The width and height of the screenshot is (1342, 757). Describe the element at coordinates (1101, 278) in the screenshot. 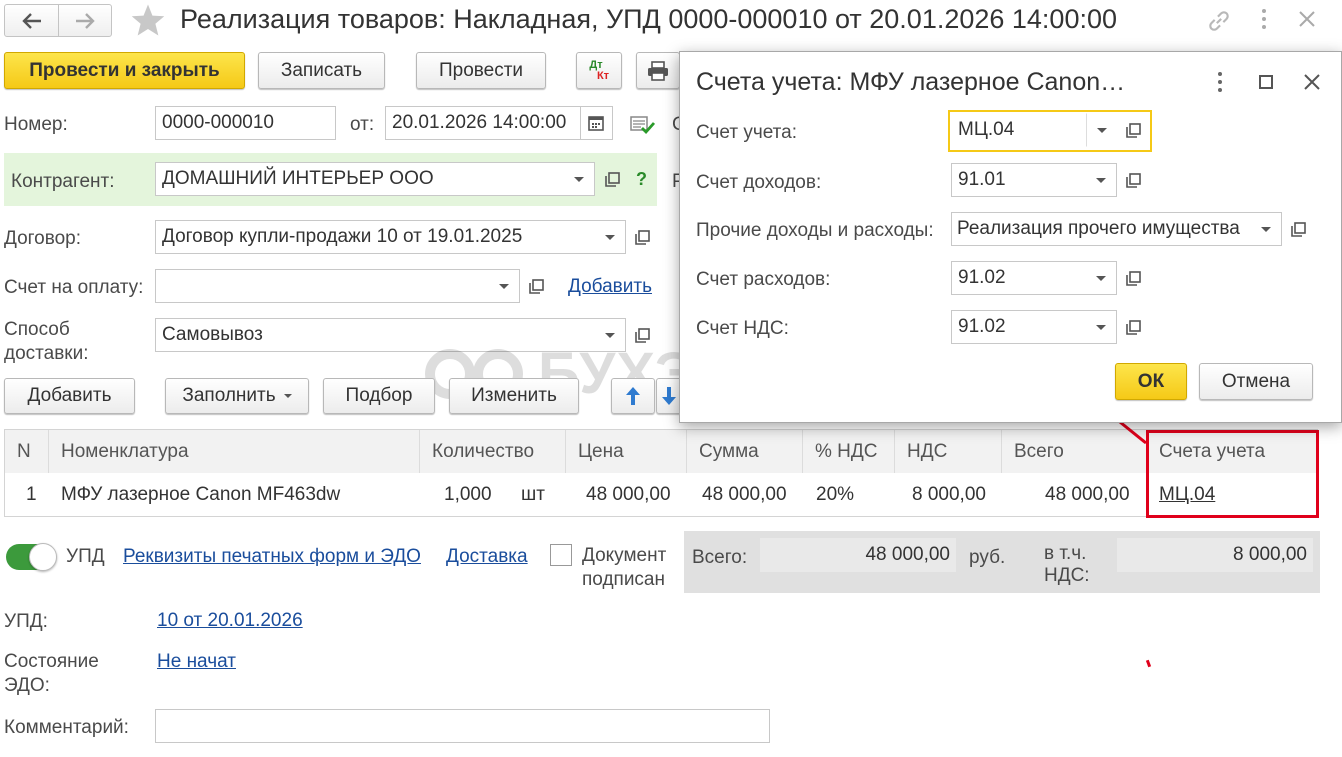

I see `dialog-expense-dropdown` at that location.